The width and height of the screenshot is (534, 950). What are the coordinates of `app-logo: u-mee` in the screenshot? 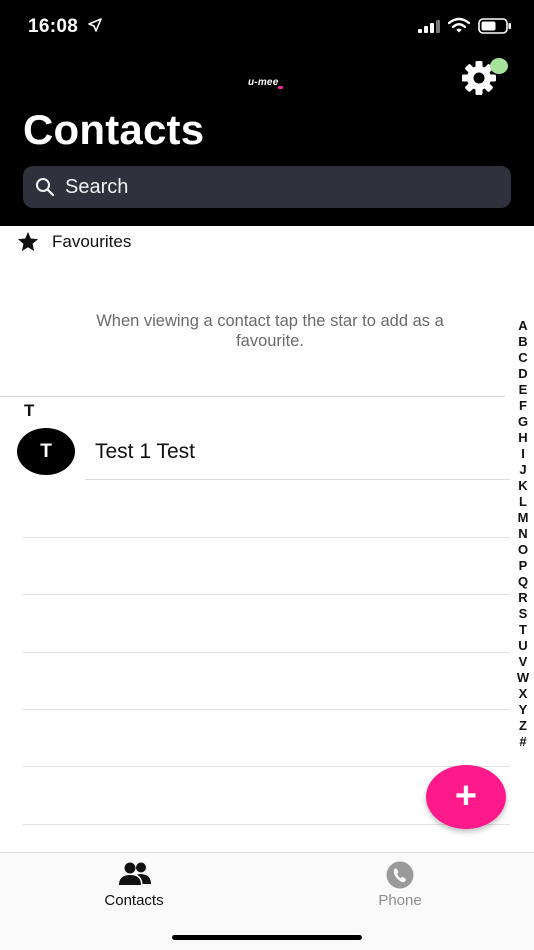 It's located at (263, 82).